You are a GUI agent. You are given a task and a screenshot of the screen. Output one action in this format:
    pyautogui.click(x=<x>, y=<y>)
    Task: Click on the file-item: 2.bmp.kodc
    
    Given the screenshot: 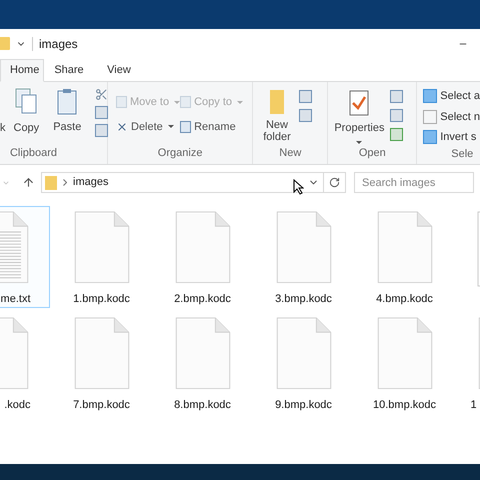 What is the action you would take?
    pyautogui.click(x=203, y=257)
    